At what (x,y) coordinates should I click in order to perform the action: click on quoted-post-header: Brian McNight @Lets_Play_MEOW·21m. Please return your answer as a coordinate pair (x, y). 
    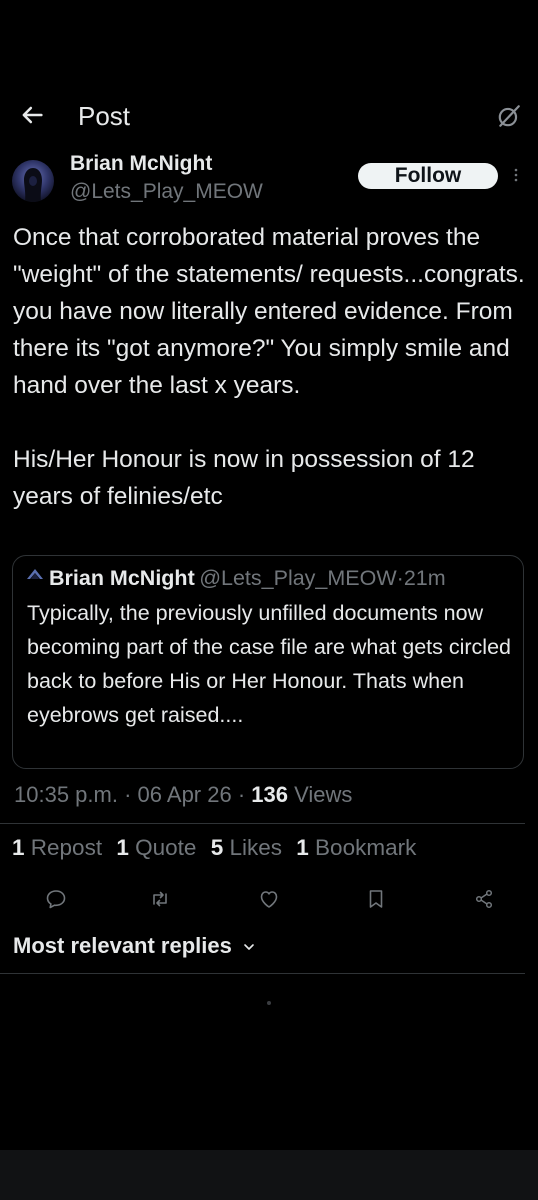
    Looking at the image, I should click on (235, 579).